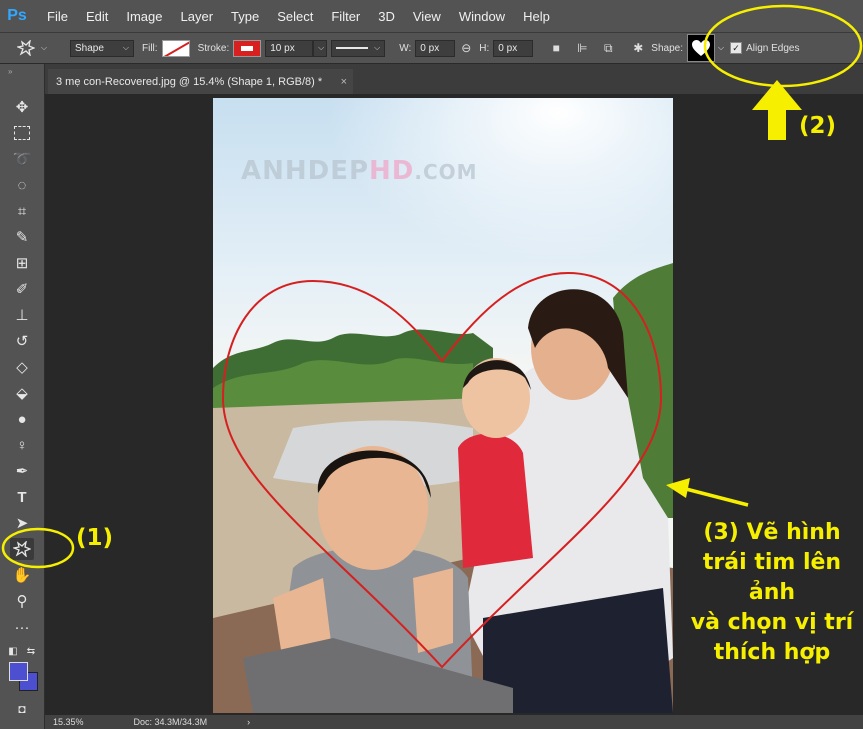  I want to click on custom-shape-tool, so click(22, 549).